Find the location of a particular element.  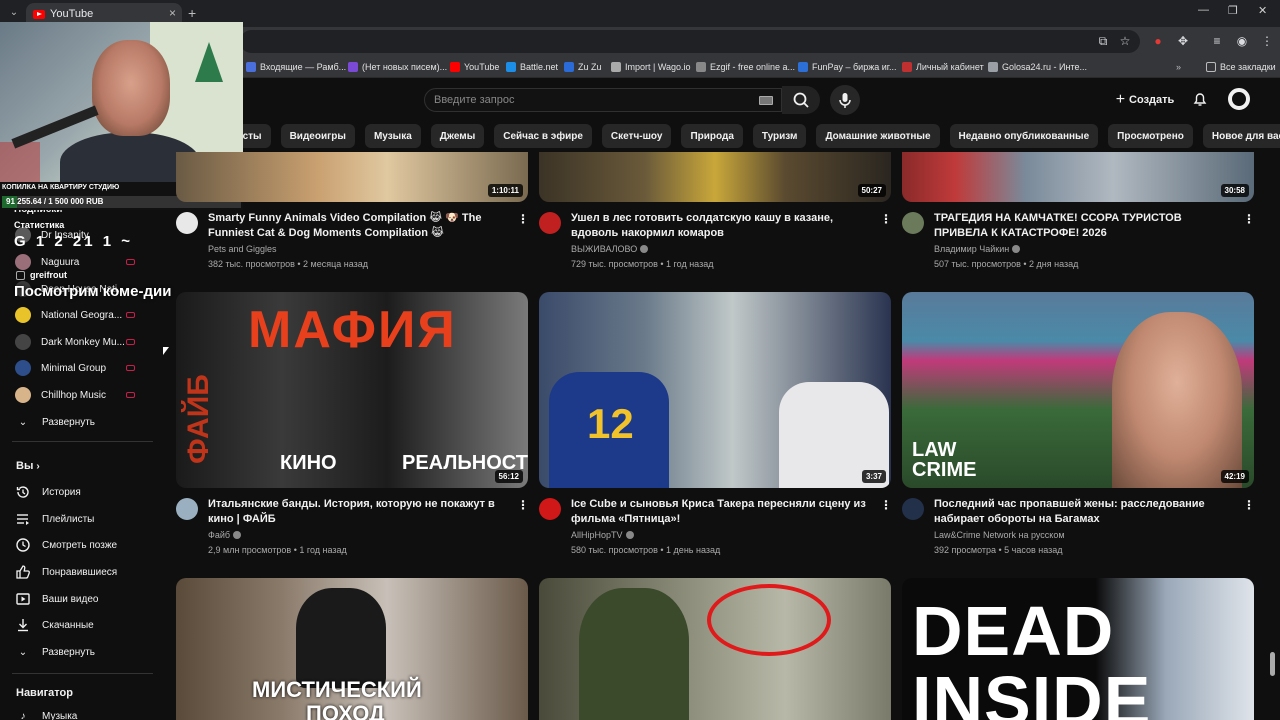

video-thumbnail: 12 3:37 is located at coordinates (715, 390).